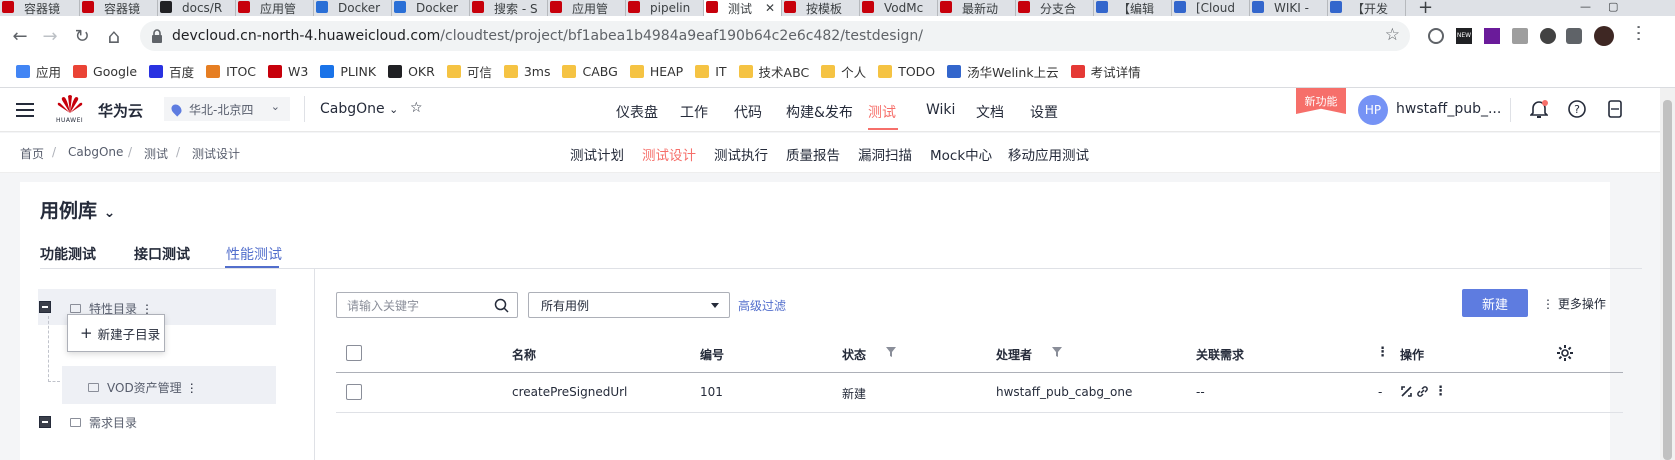  What do you see at coordinates (1382, 352) in the screenshot?
I see `column-resize-handle: ⋮` at bounding box center [1382, 352].